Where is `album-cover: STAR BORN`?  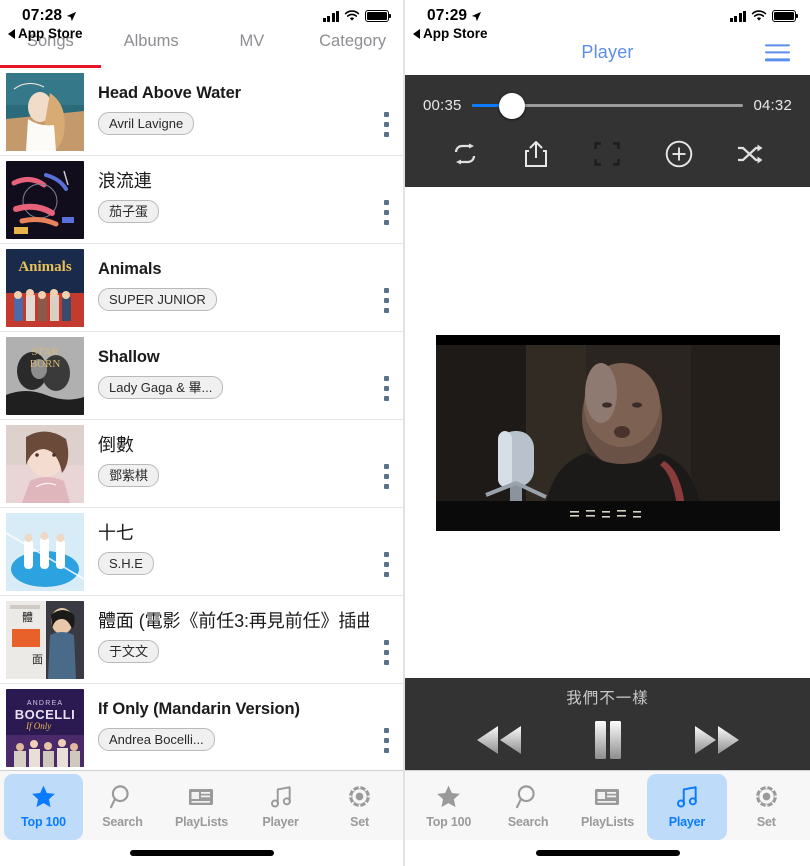
album-cover: STAR BORN is located at coordinates (45, 375).